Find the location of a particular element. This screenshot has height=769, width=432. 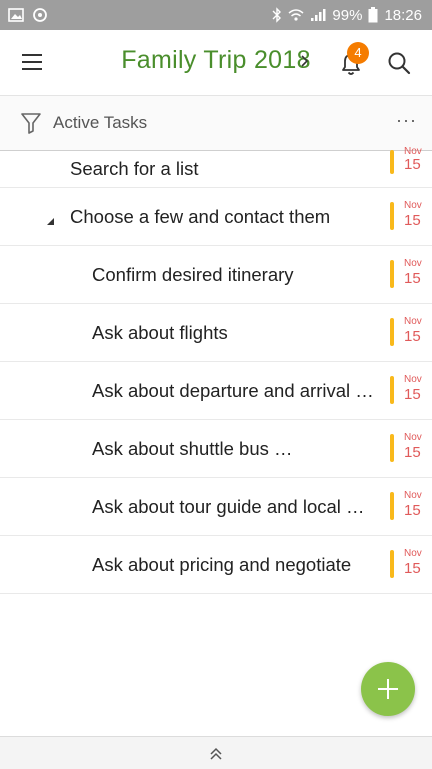

add-task-button is located at coordinates (388, 689).